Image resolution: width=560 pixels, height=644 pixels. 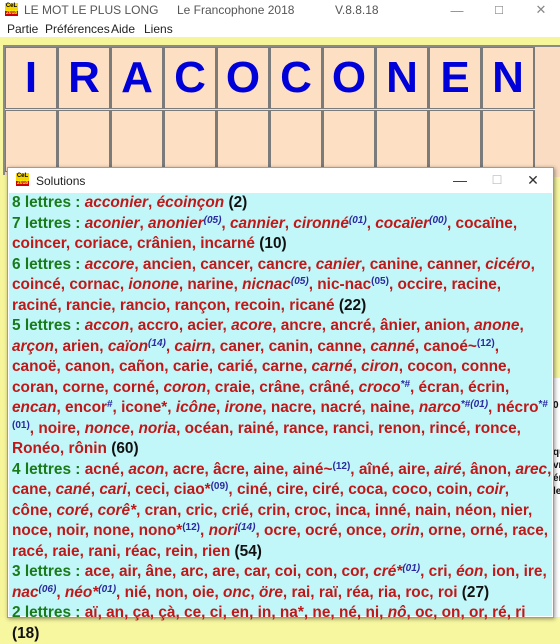 What do you see at coordinates (325, 489) in the screenshot?
I see `solution-word: ciré` at bounding box center [325, 489].